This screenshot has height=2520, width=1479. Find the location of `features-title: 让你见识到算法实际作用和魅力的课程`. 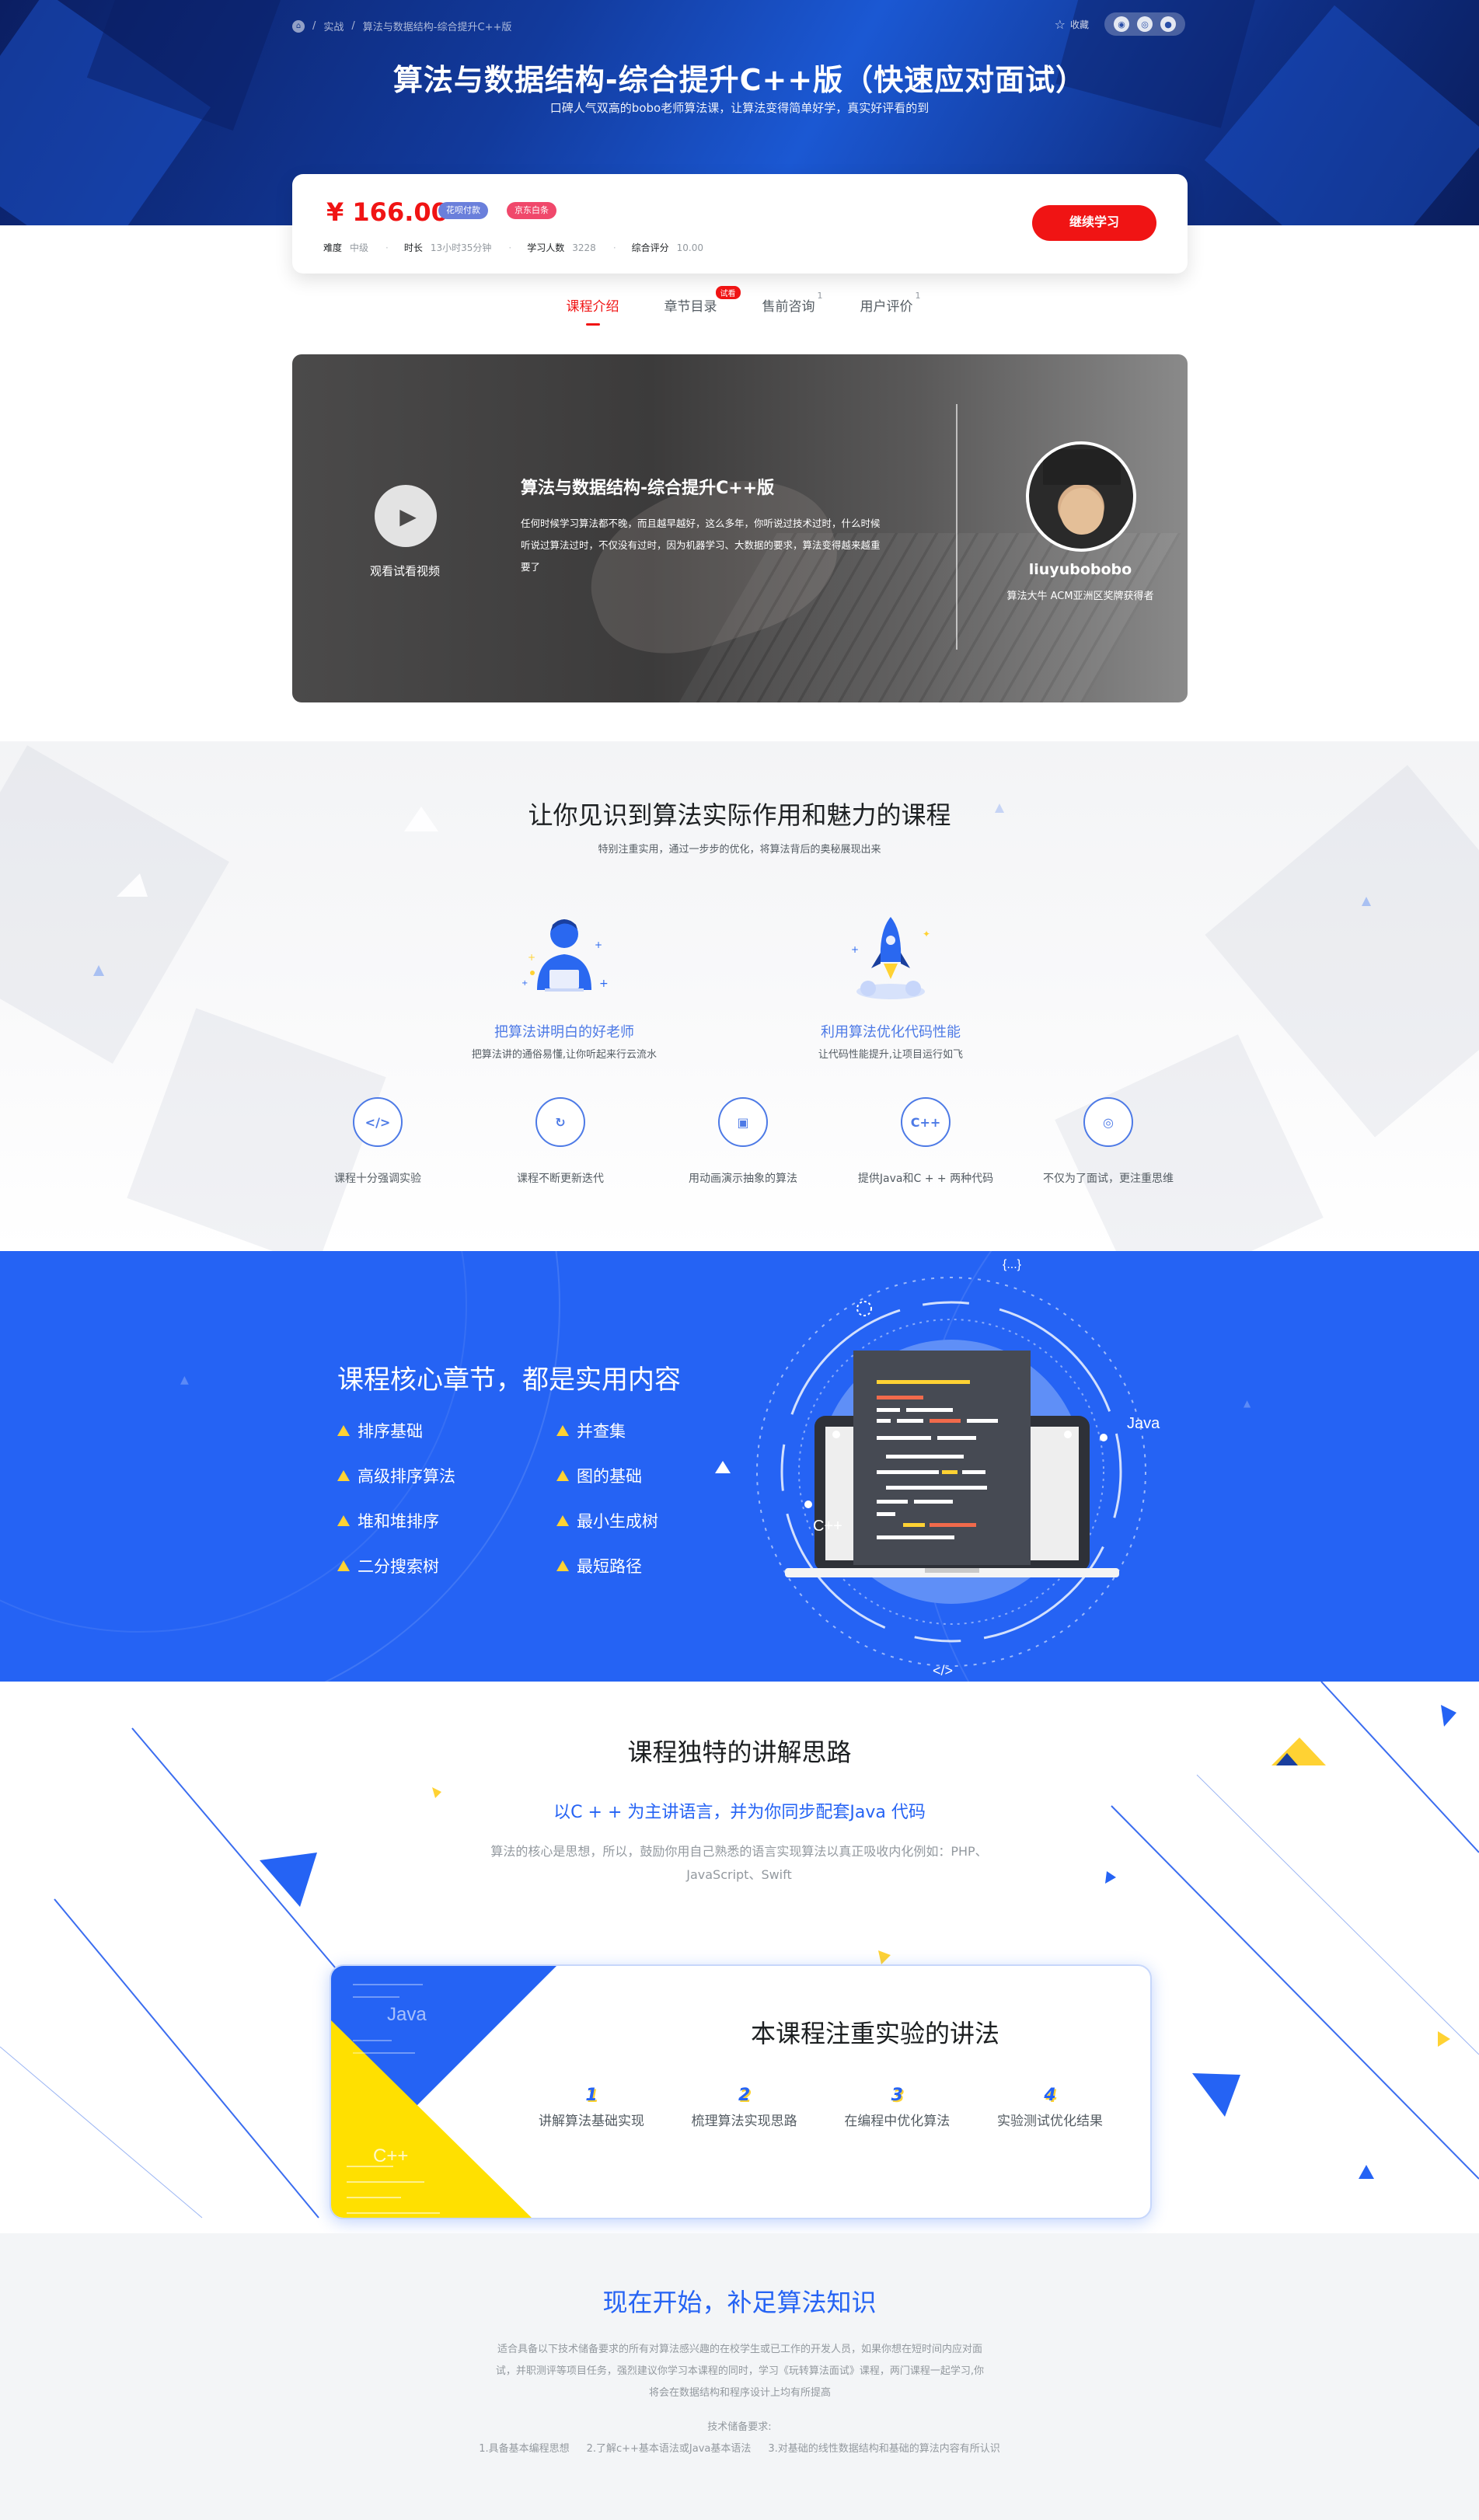

features-title: 让你见识到算法实际作用和魅力的课程 is located at coordinates (740, 815).